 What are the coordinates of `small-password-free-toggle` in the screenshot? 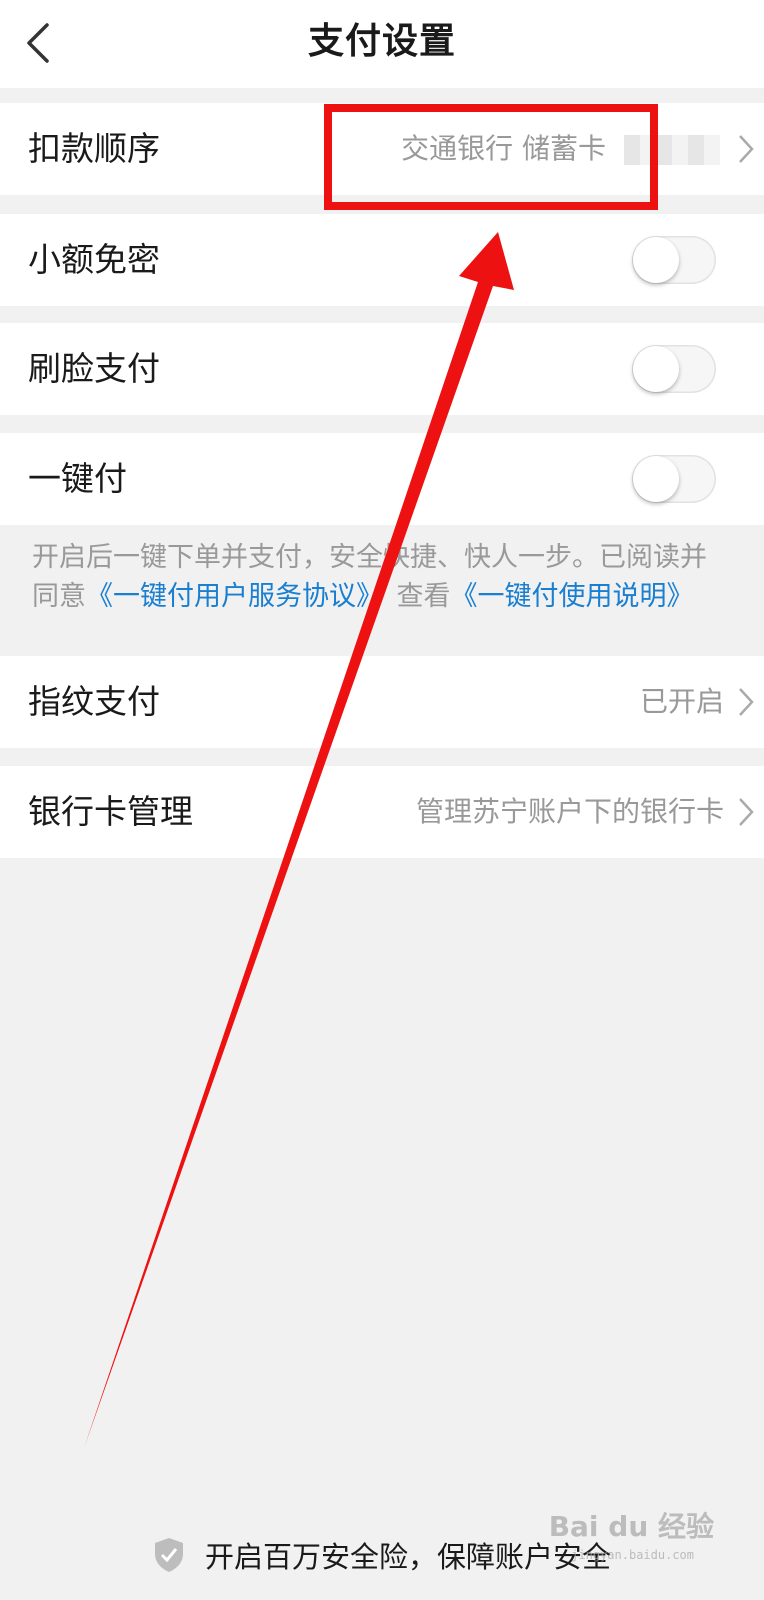 It's located at (674, 260).